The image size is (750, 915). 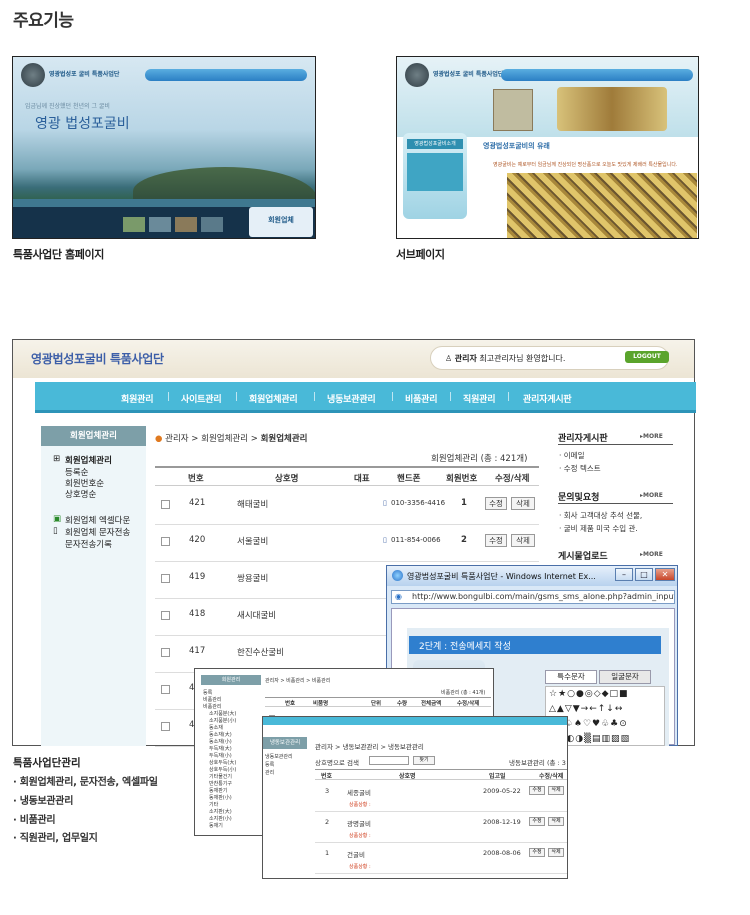 What do you see at coordinates (58, 254) in the screenshot?
I see `homepage-caption: 특품사업단 홈페이지` at bounding box center [58, 254].